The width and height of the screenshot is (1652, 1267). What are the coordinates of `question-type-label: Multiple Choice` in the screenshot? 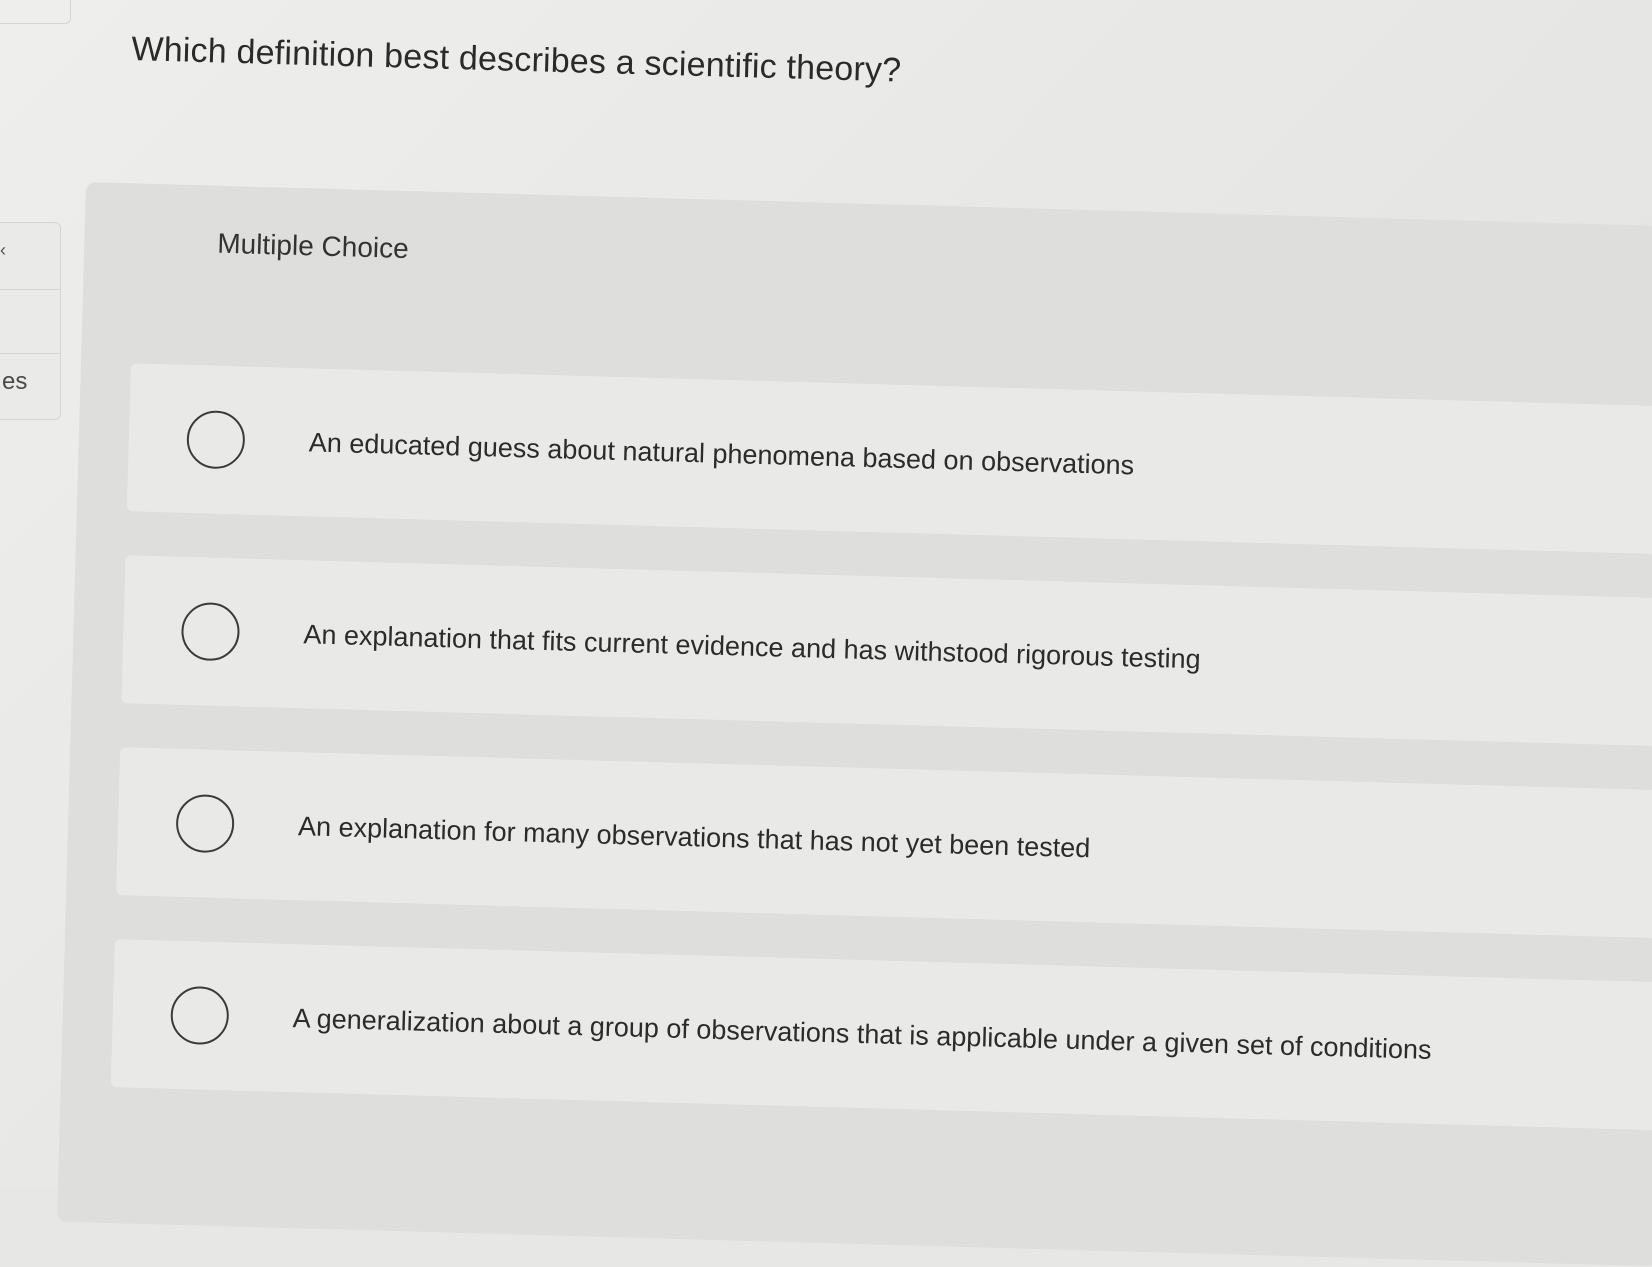 It's located at (313, 246).